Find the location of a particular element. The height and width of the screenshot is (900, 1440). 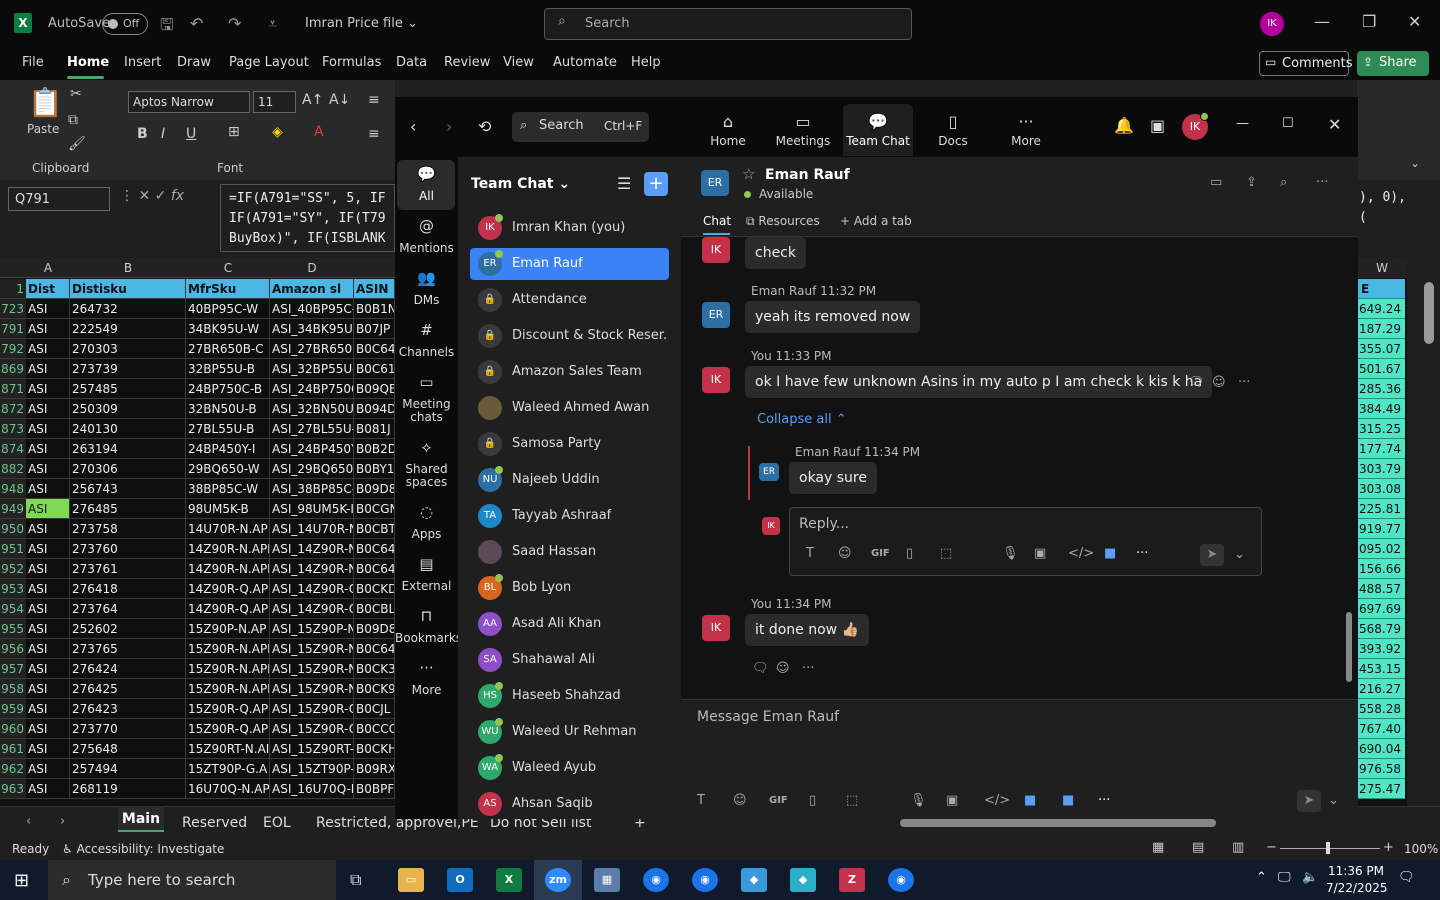

table-cell: 276424 is located at coordinates (128, 669).